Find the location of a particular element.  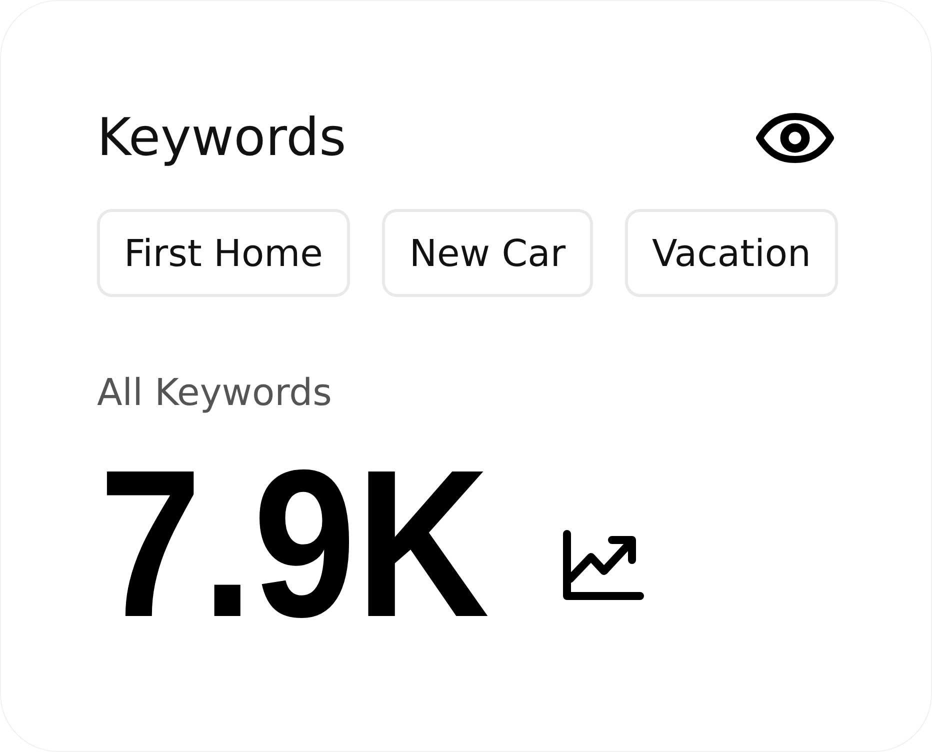

eye-icon is located at coordinates (795, 138).